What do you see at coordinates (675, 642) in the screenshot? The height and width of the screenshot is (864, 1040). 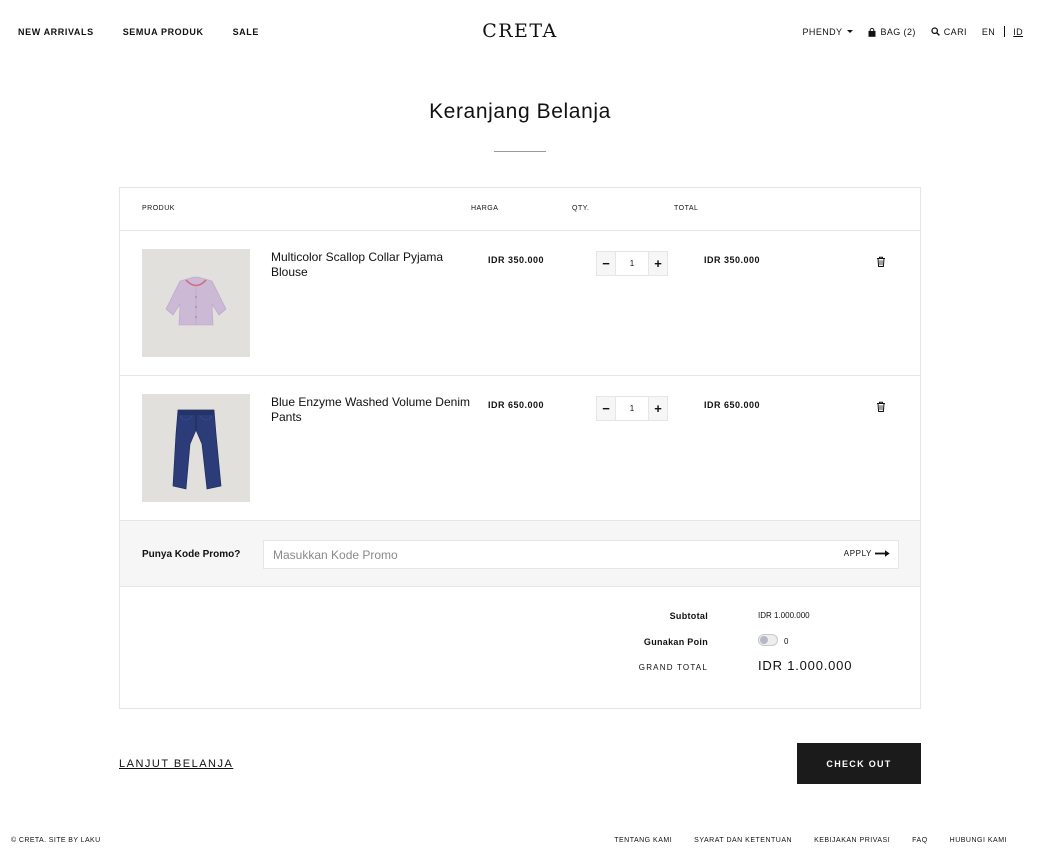 I see `use-points-label: Gunakan Poin` at bounding box center [675, 642].